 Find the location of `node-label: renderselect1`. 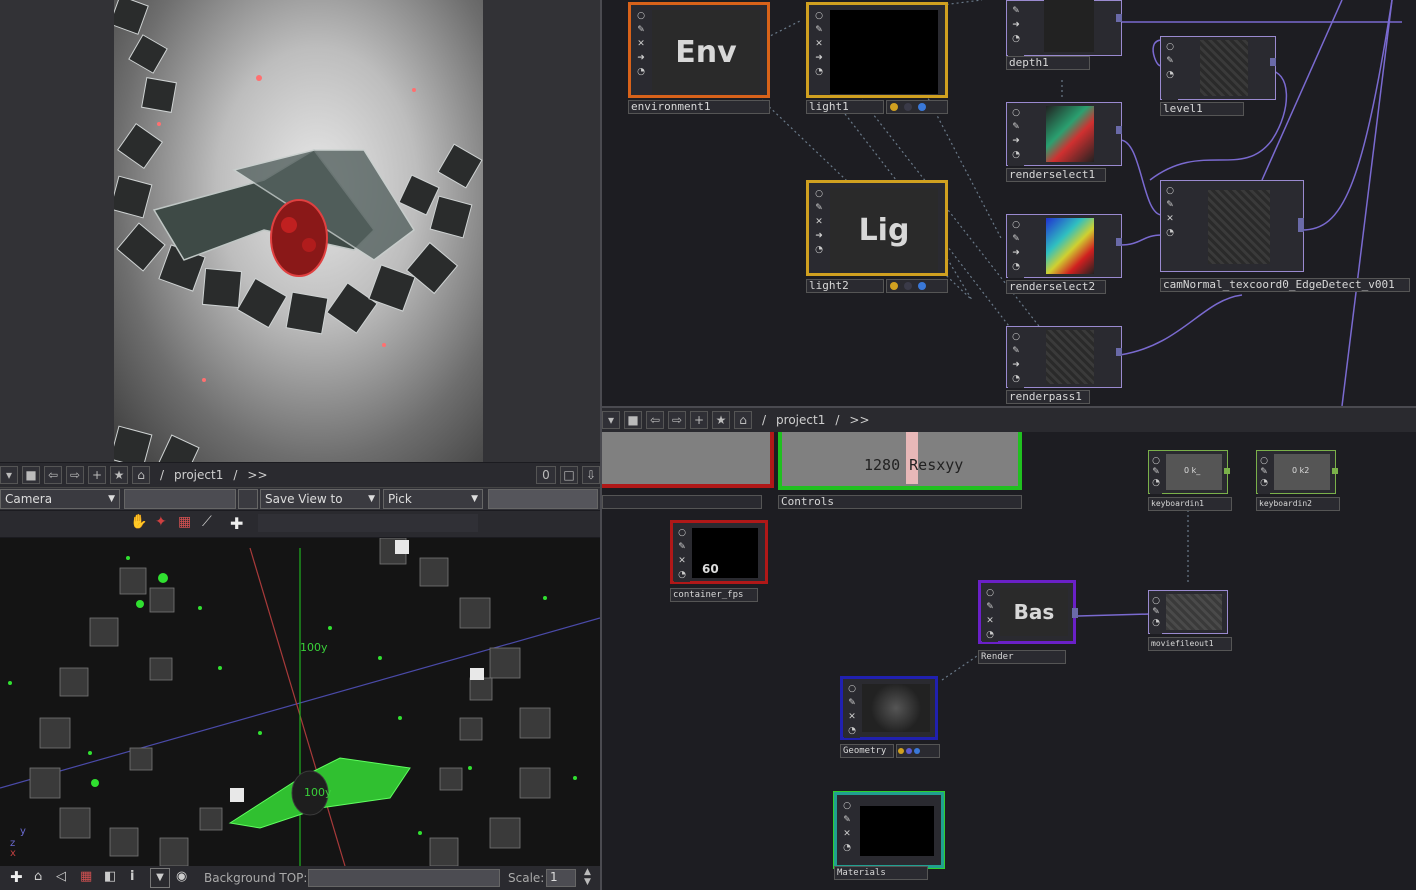

node-label: renderselect1 is located at coordinates (1056, 175).